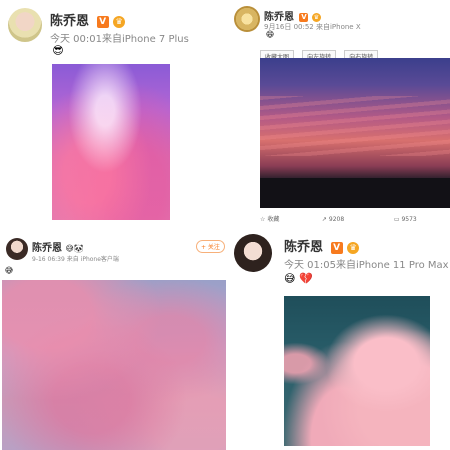  I want to click on timestamp: 9月16日 00:52 来自iPhone X, so click(312, 27).